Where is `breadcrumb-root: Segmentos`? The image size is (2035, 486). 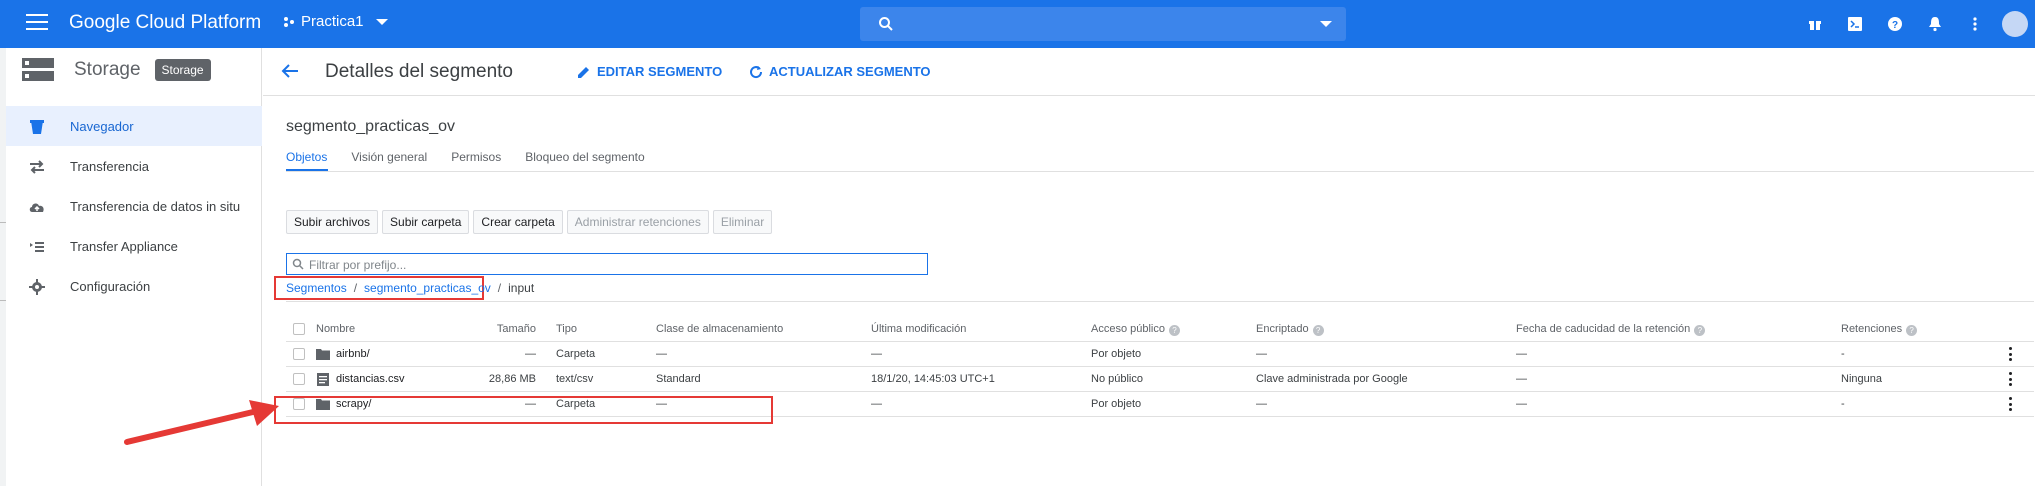 breadcrumb-root: Segmentos is located at coordinates (316, 288).